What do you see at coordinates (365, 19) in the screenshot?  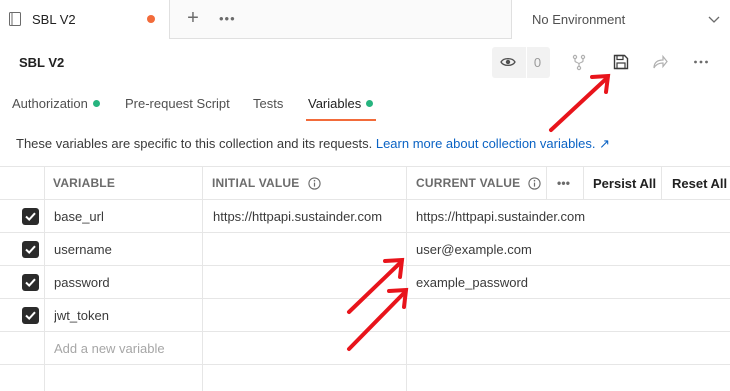 I see `tab-bar: SBL V2 + ••• No Environment` at bounding box center [365, 19].